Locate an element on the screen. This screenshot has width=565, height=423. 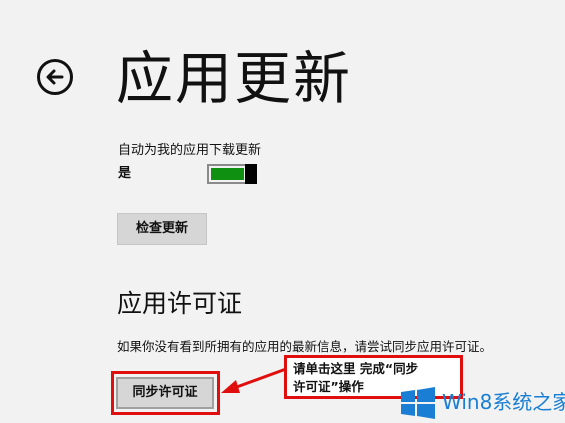
toggle-state-label: 是 is located at coordinates (125, 173).